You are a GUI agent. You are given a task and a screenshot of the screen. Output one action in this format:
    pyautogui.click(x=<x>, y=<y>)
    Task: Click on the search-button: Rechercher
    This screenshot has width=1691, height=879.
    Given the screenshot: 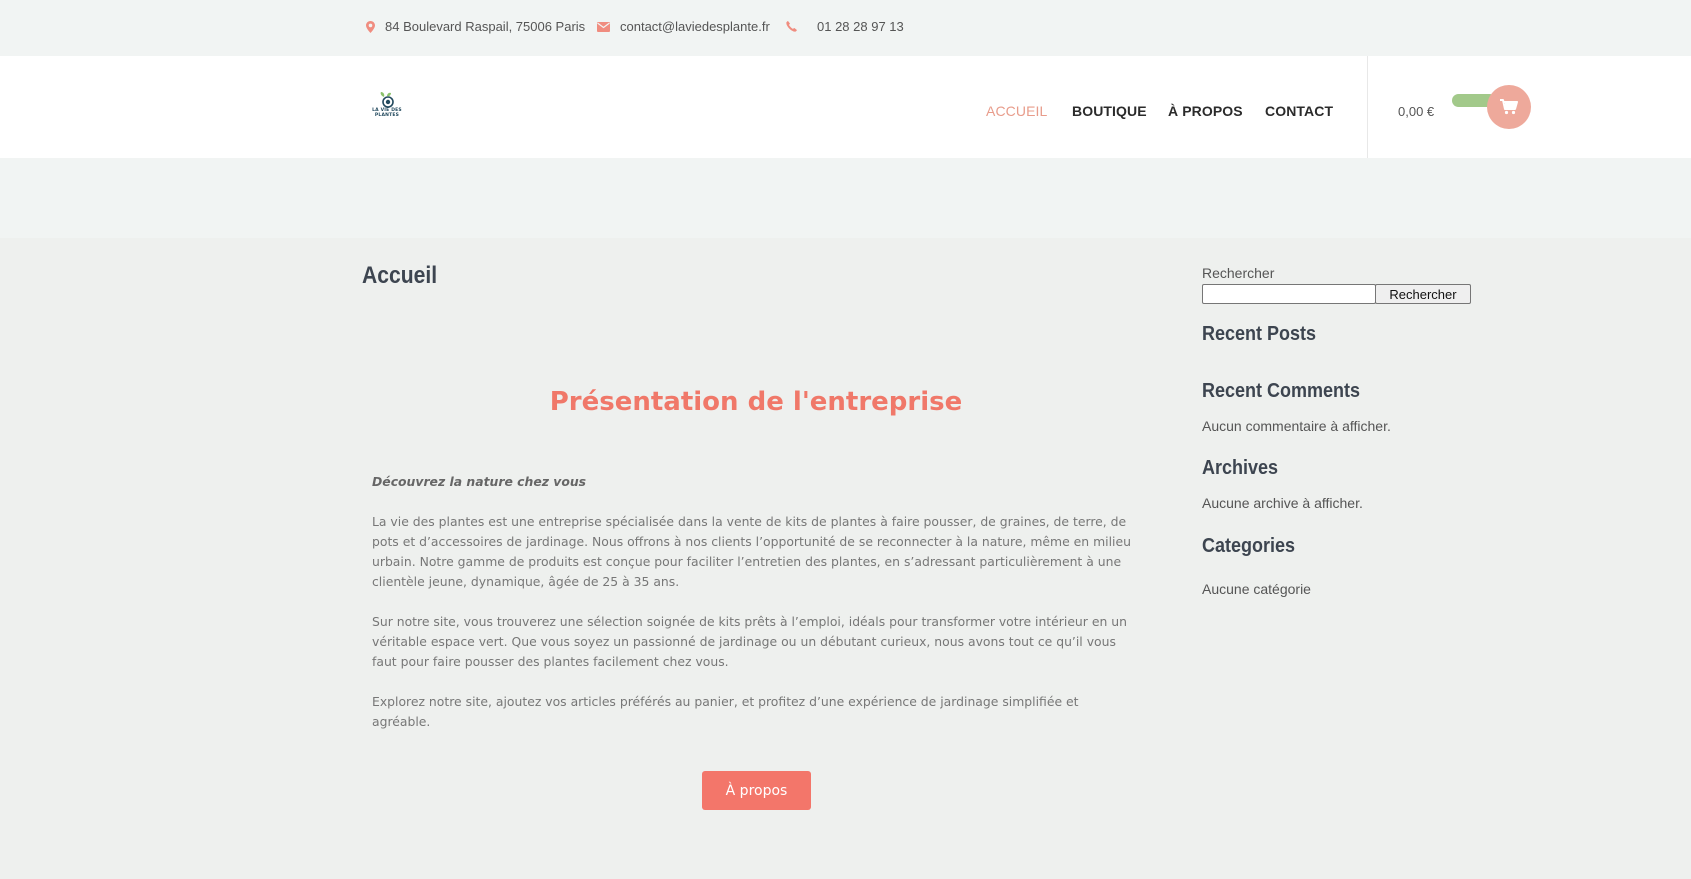 What is the action you would take?
    pyautogui.click(x=1423, y=294)
    